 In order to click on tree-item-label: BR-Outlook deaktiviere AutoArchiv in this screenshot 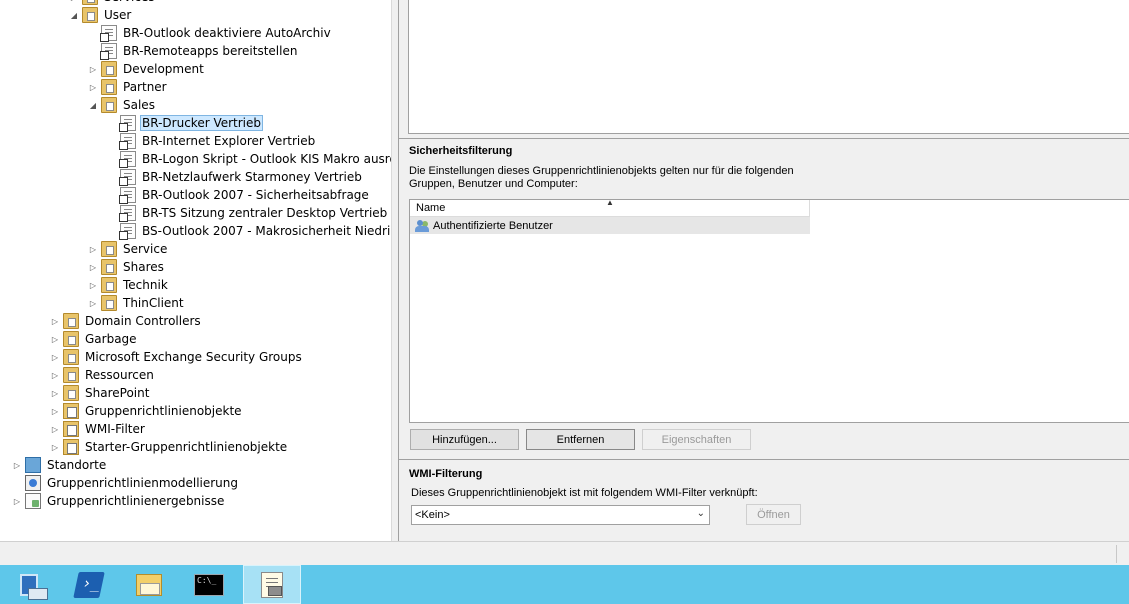, I will do `click(227, 33)`.